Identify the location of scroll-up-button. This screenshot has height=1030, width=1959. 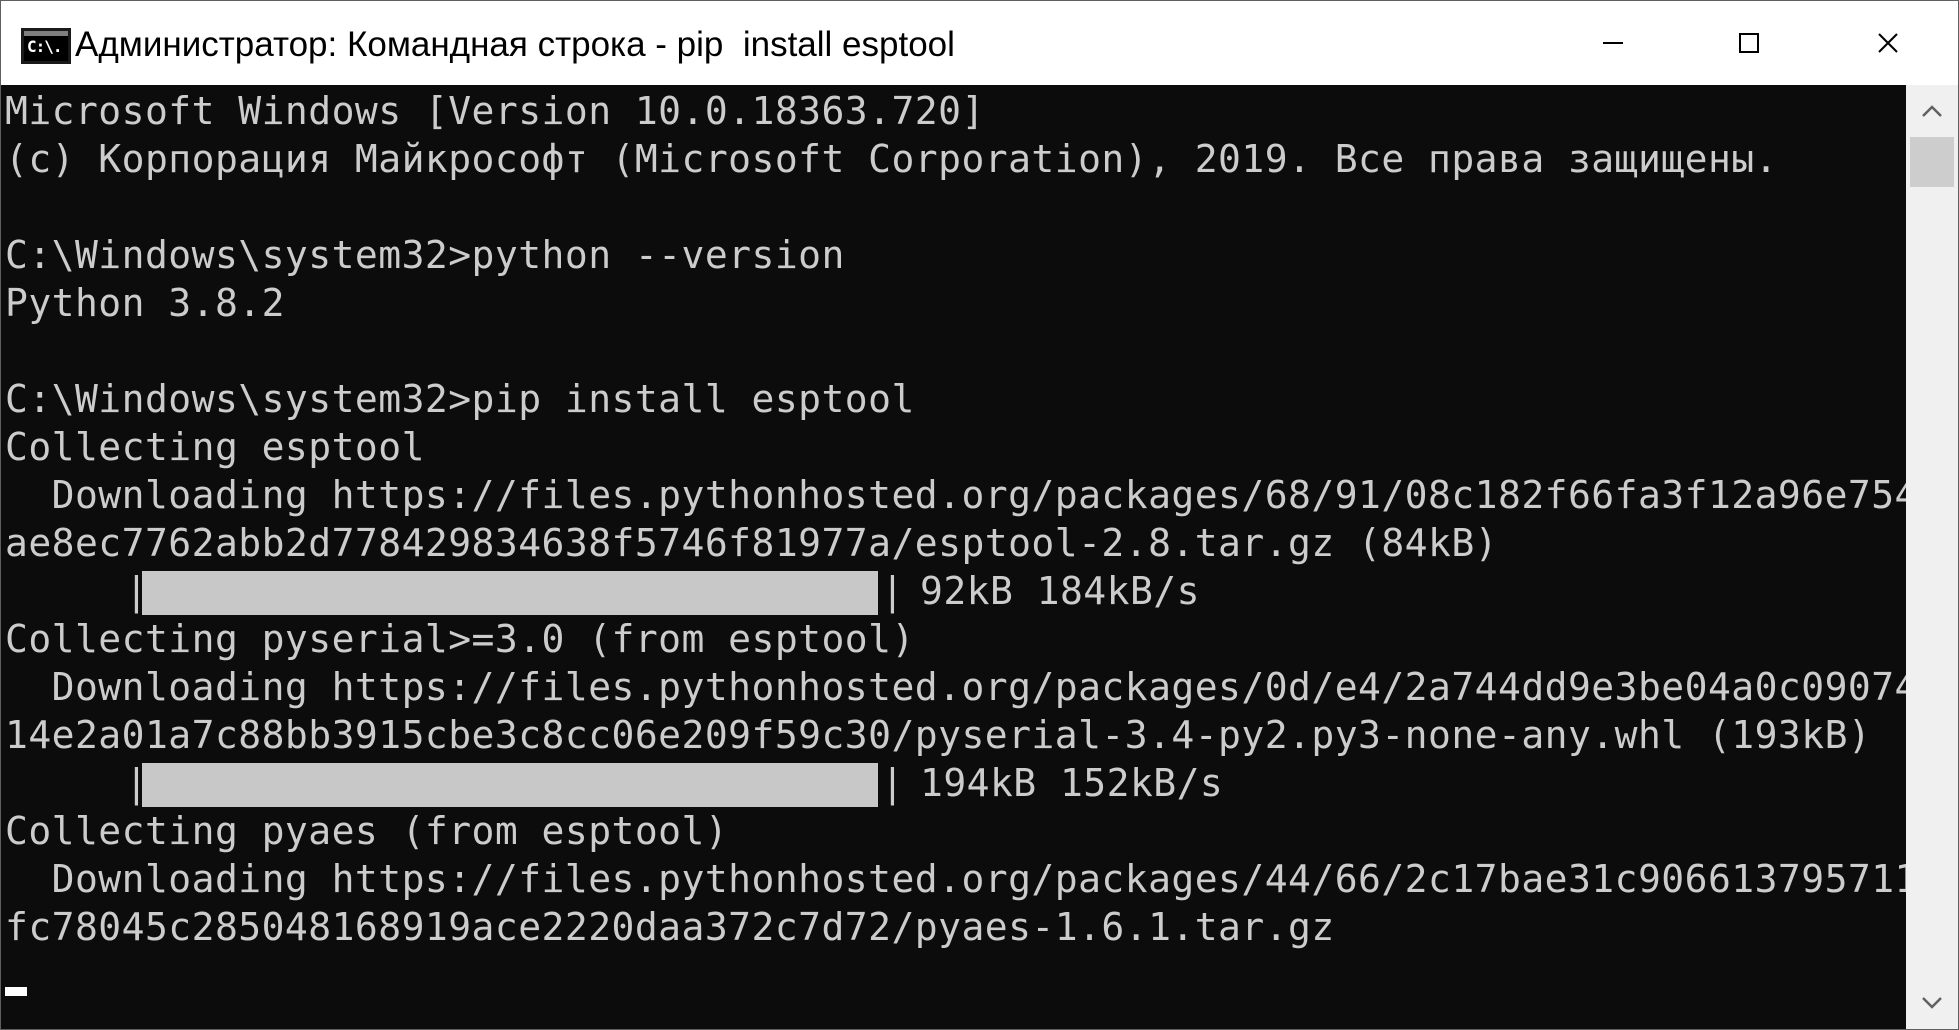
(1932, 111).